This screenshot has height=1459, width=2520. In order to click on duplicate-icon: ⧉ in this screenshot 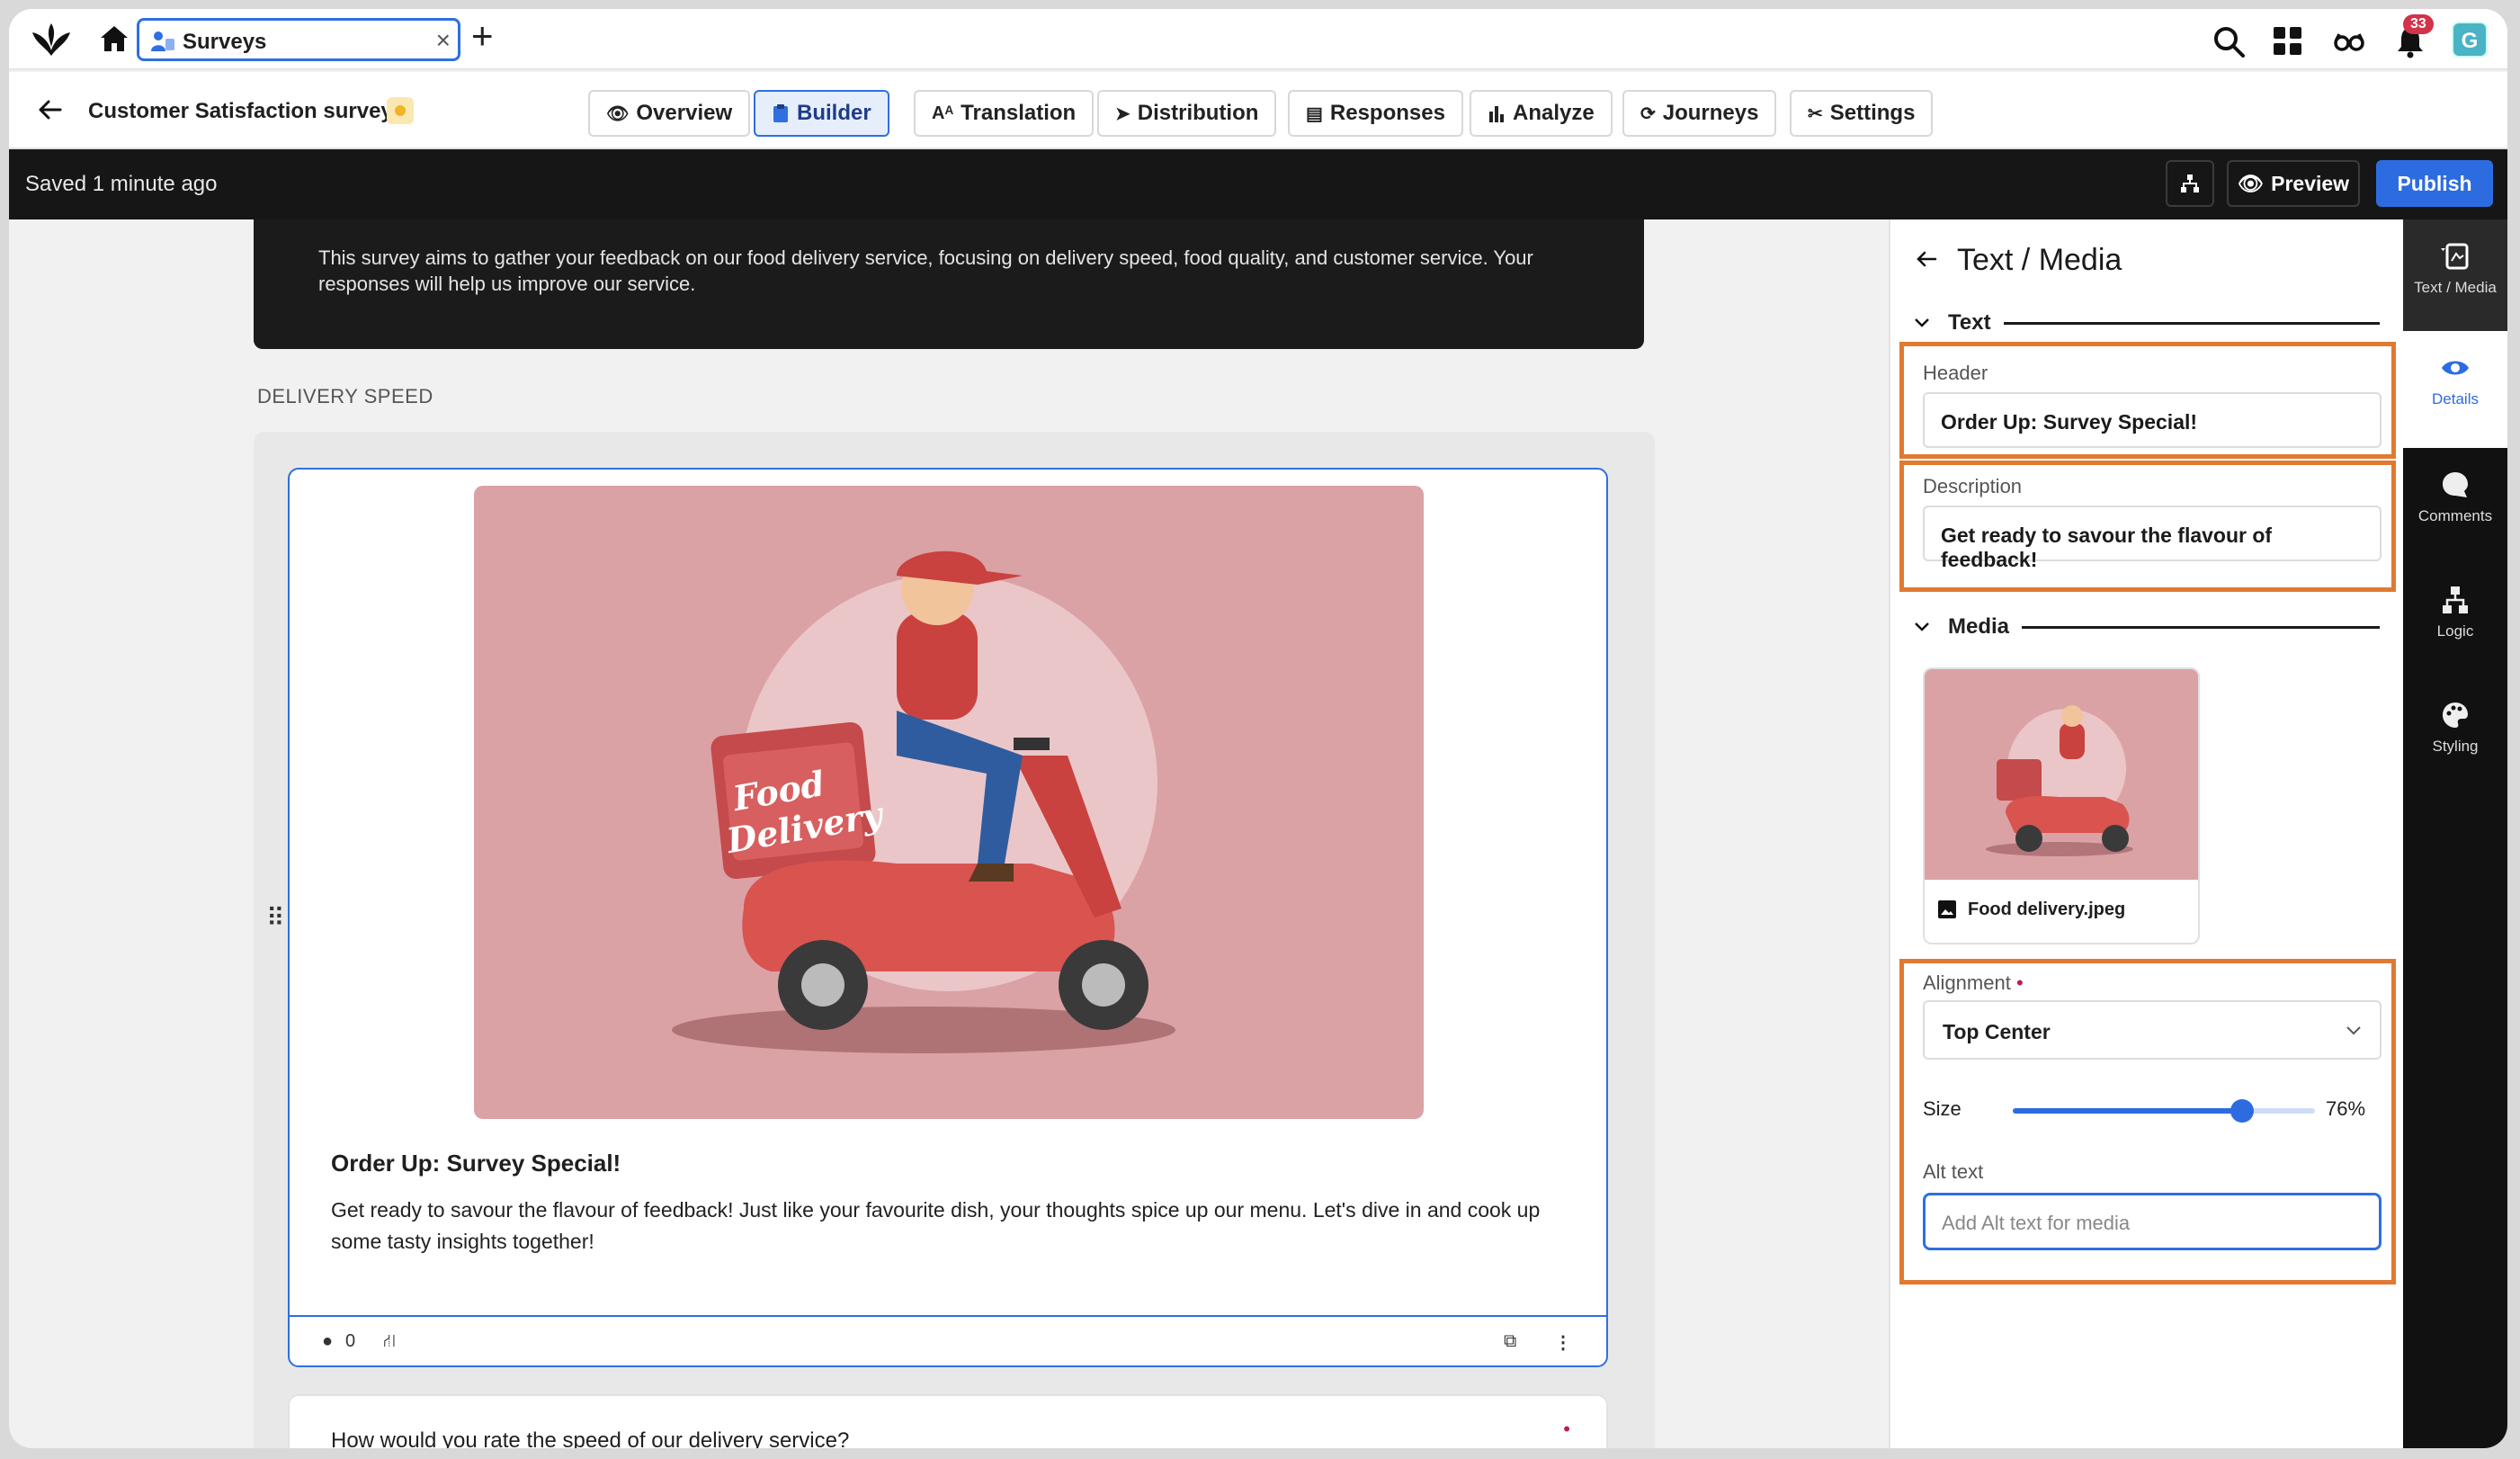, I will do `click(1510, 1341)`.